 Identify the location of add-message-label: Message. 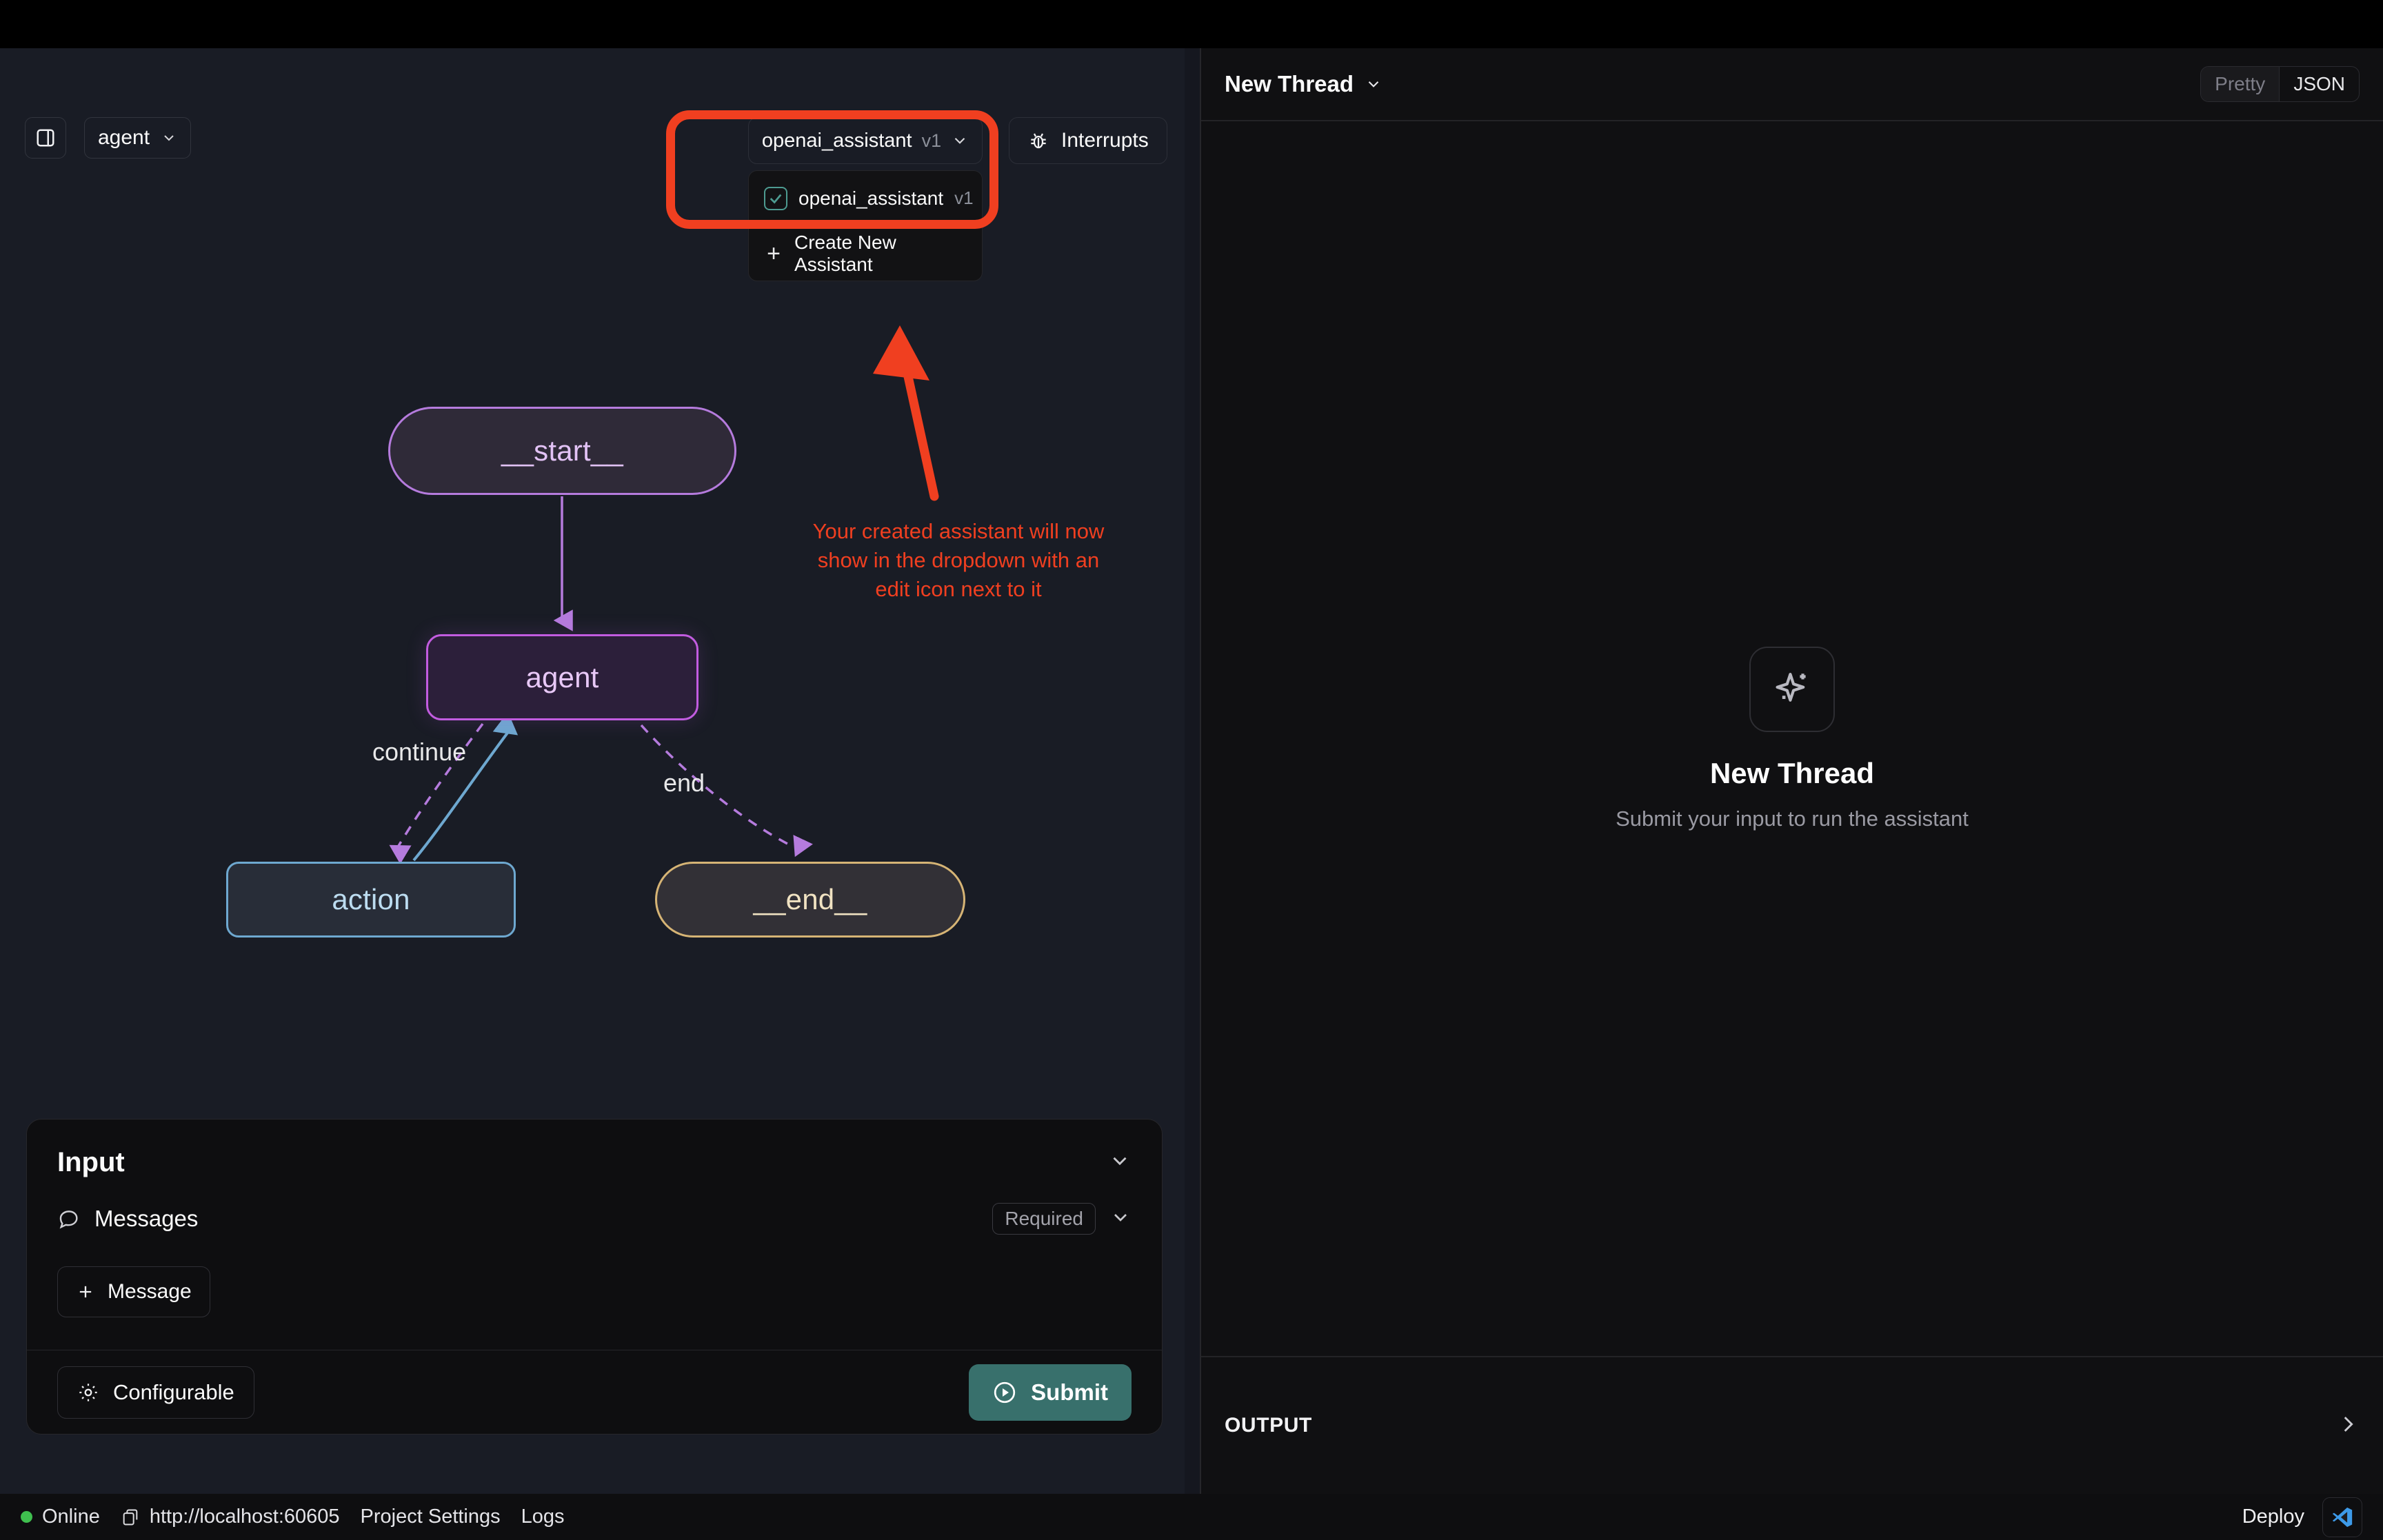
(150, 1292).